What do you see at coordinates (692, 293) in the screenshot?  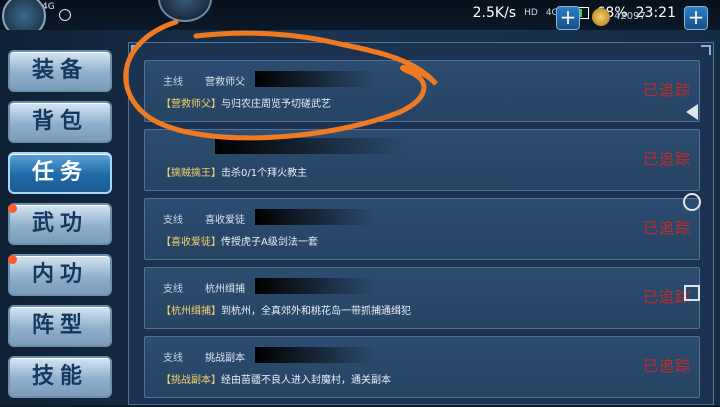 I see `nav-recent-apps-icon` at bounding box center [692, 293].